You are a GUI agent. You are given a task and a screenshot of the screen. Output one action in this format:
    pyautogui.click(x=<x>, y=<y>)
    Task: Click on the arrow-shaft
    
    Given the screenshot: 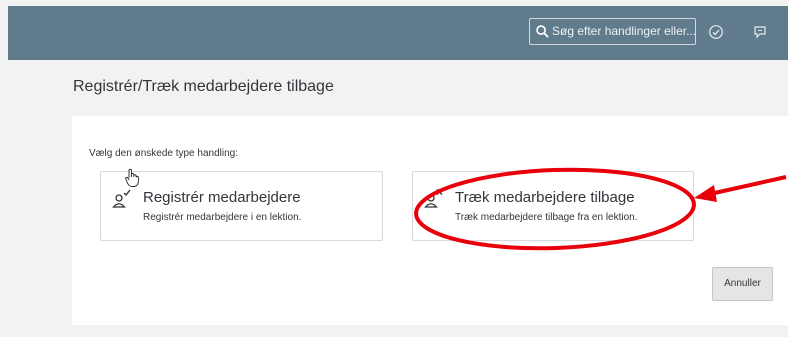 What is the action you would take?
    pyautogui.click(x=748, y=185)
    